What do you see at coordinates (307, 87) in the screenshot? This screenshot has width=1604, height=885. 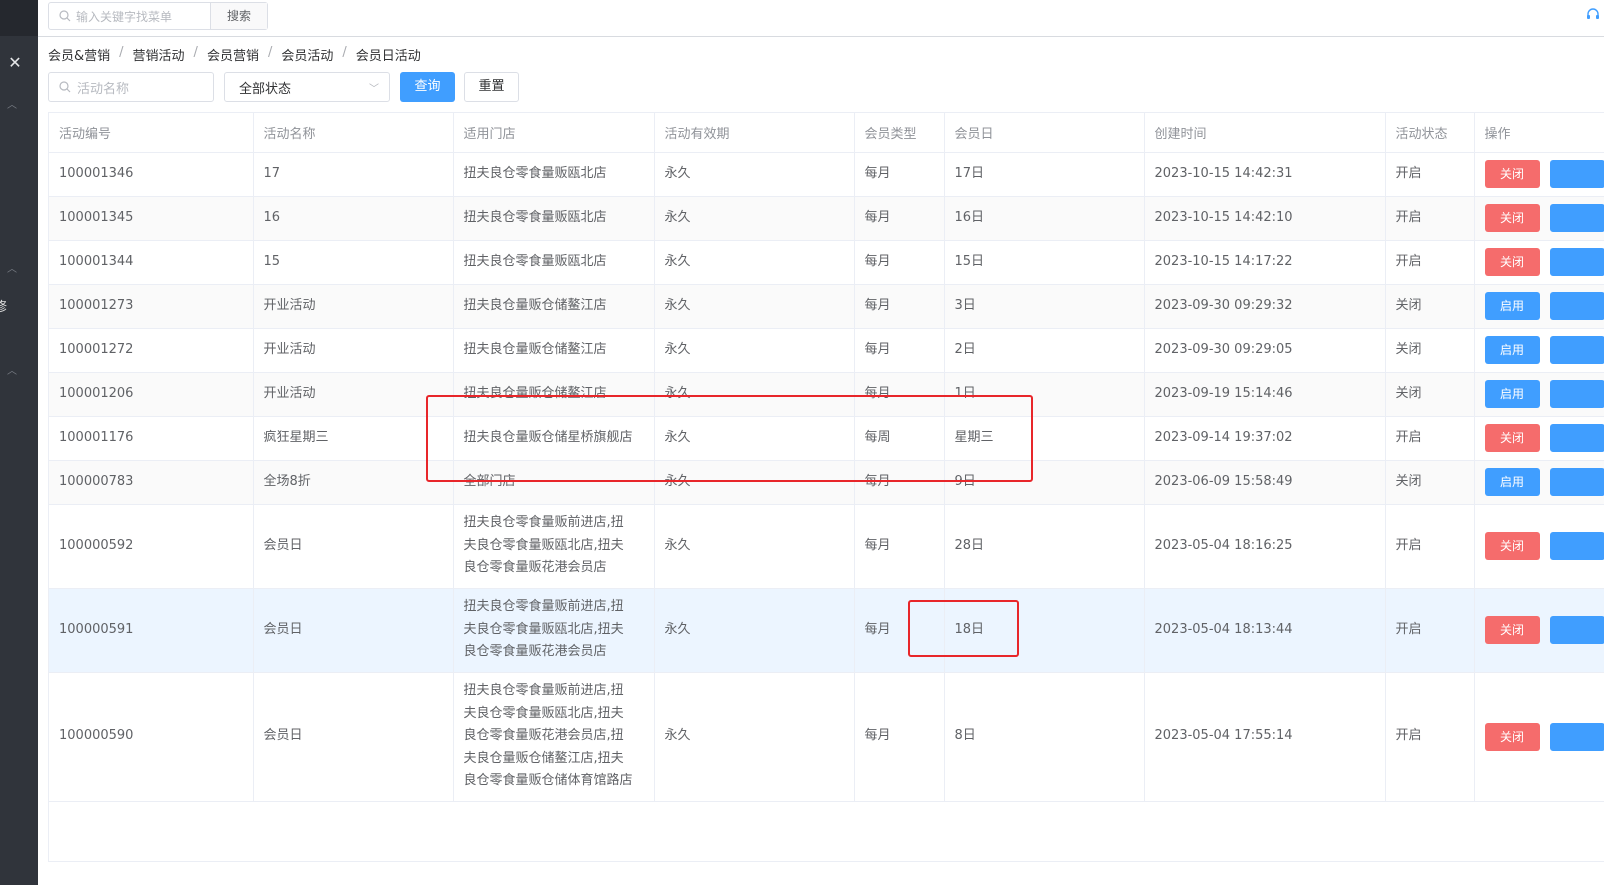 I see `status-select: 全部状态 ﹀` at bounding box center [307, 87].